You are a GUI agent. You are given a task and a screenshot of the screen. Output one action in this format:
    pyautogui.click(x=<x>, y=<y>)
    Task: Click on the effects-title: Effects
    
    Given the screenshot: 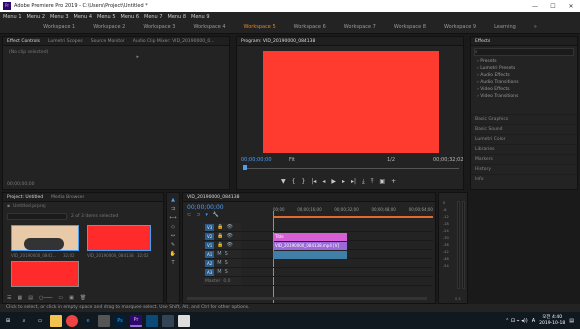 What is the action you would take?
    pyautogui.click(x=482, y=41)
    